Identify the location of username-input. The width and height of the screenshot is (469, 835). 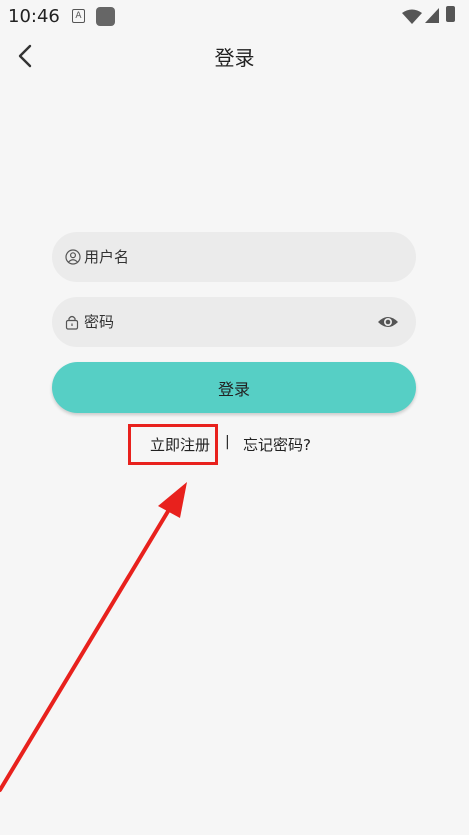
(234, 257).